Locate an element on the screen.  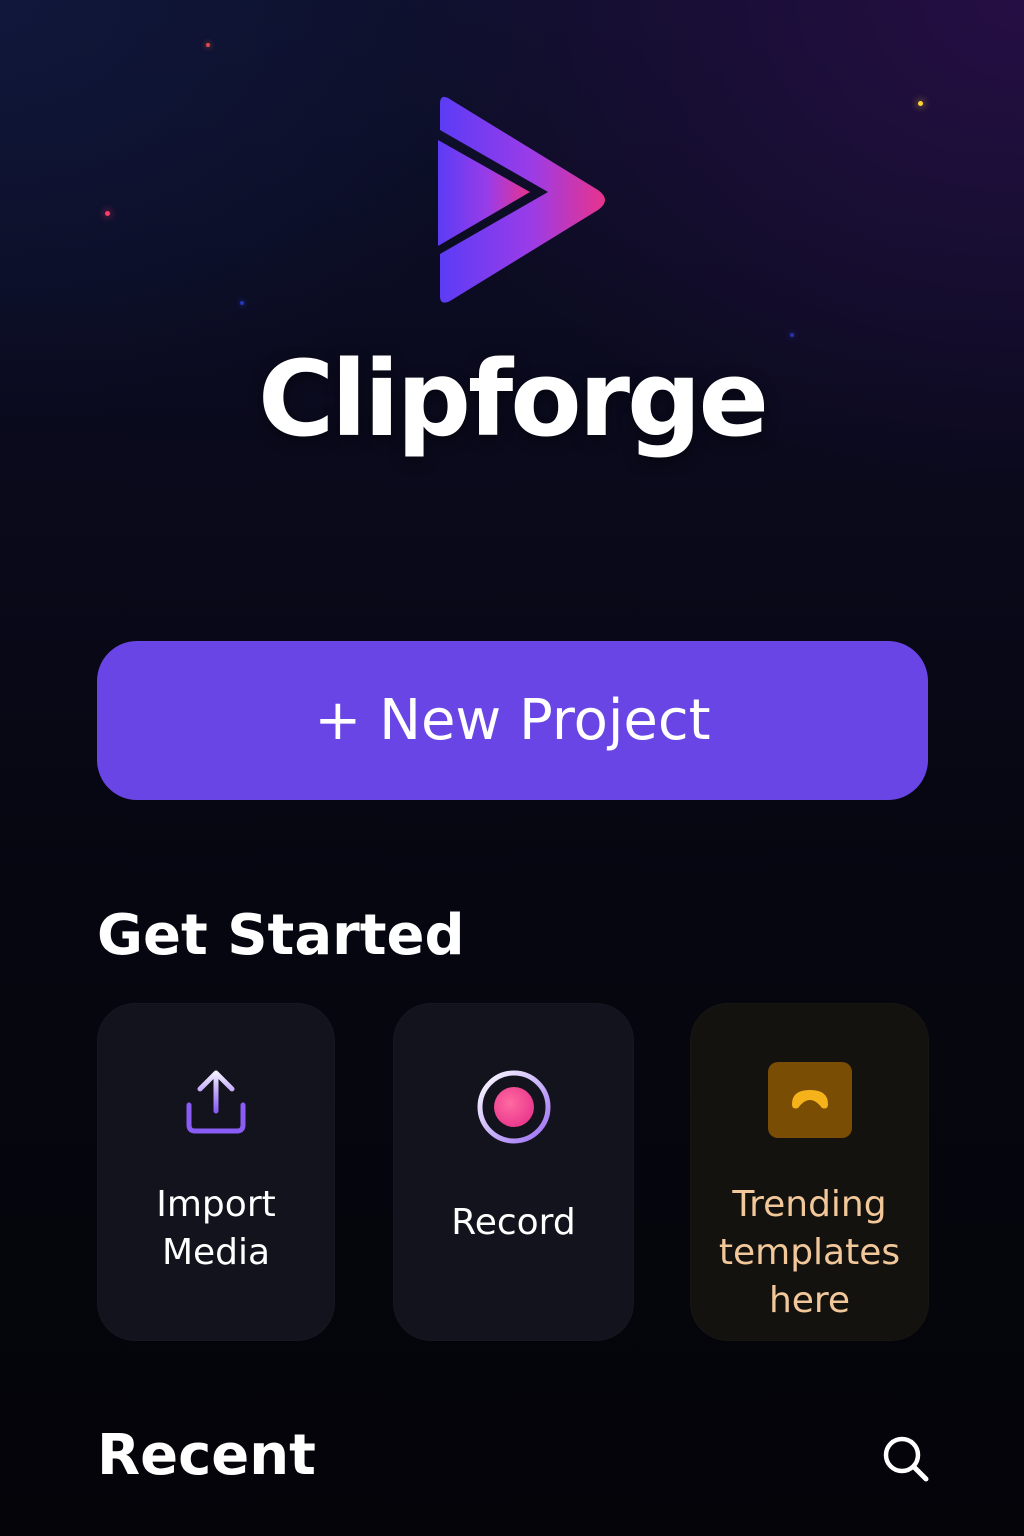
app-title: Clipforge is located at coordinates (513, 399).